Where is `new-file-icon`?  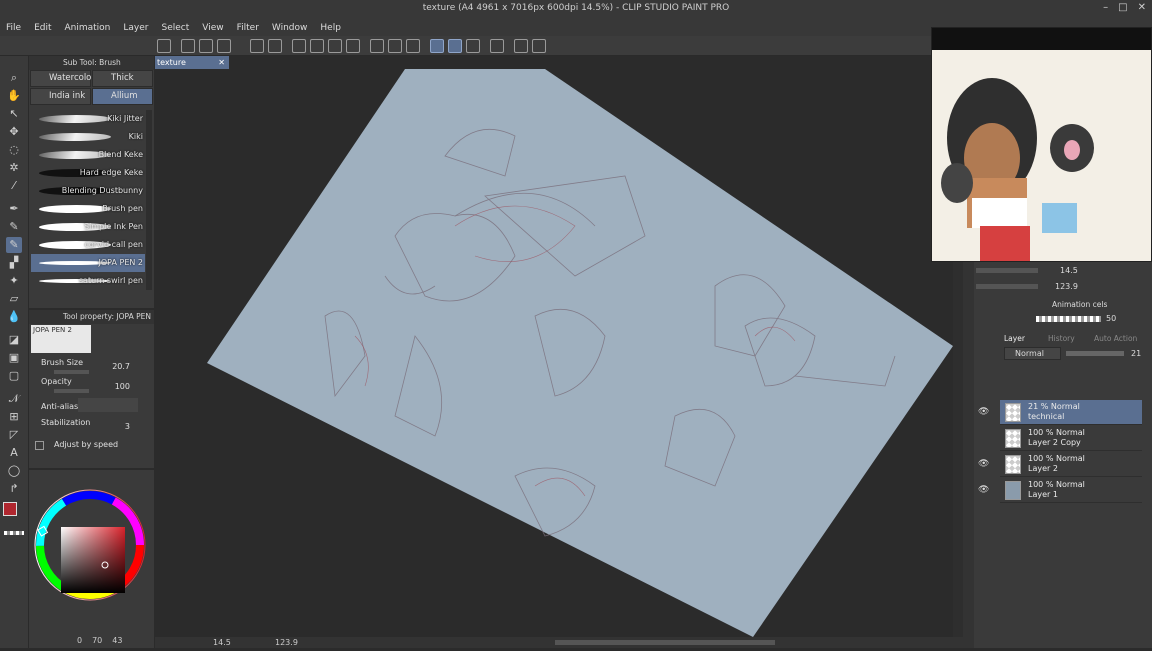
new-file-icon is located at coordinates (188, 46).